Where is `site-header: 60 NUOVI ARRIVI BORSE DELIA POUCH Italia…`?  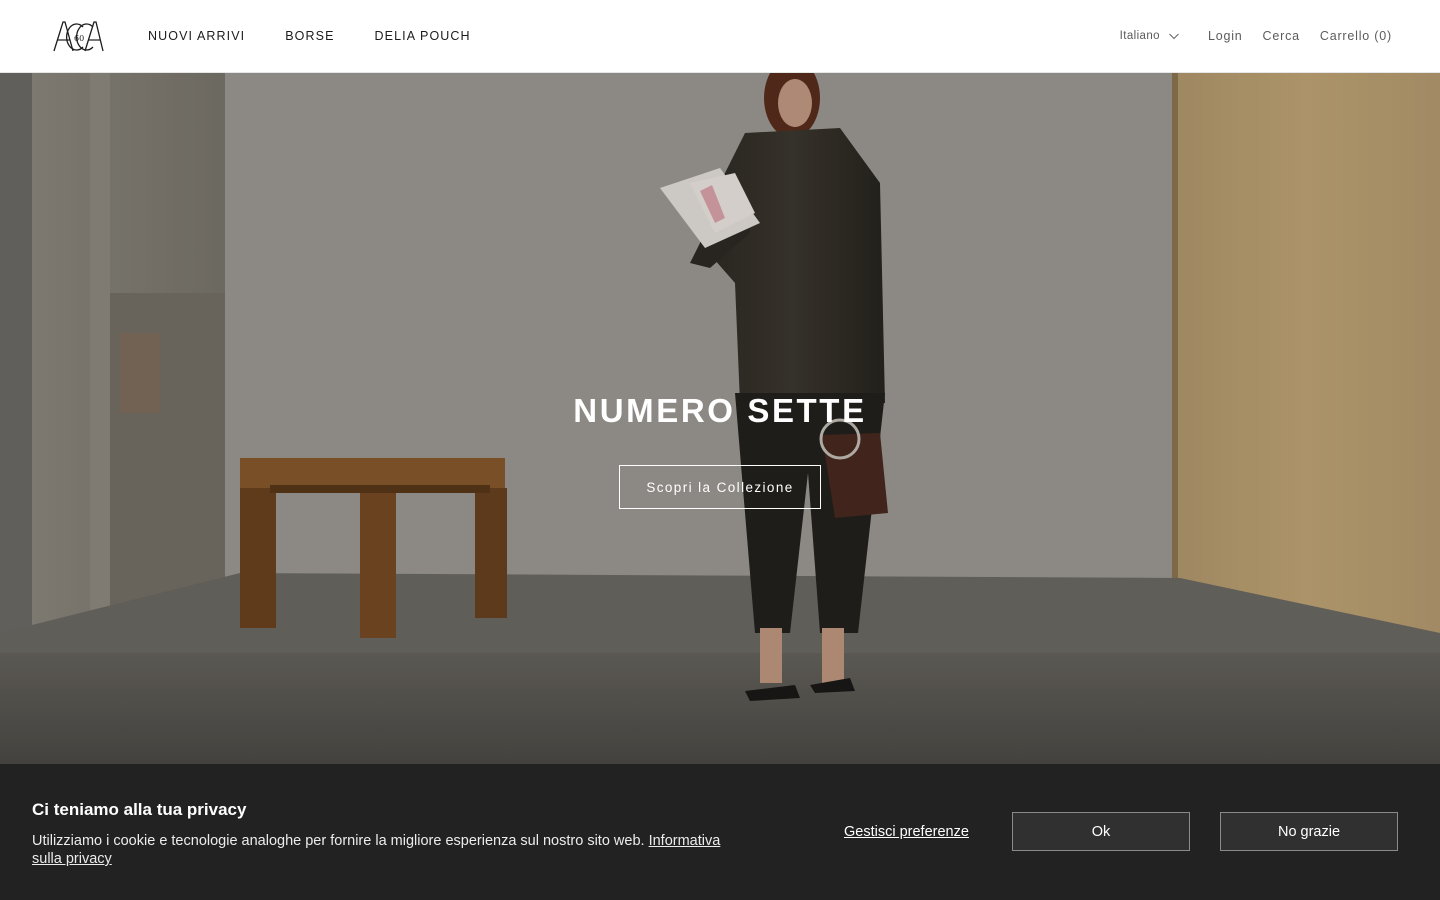 site-header: 60 NUOVI ARRIVI BORSE DELIA POUCH Italia… is located at coordinates (720, 36).